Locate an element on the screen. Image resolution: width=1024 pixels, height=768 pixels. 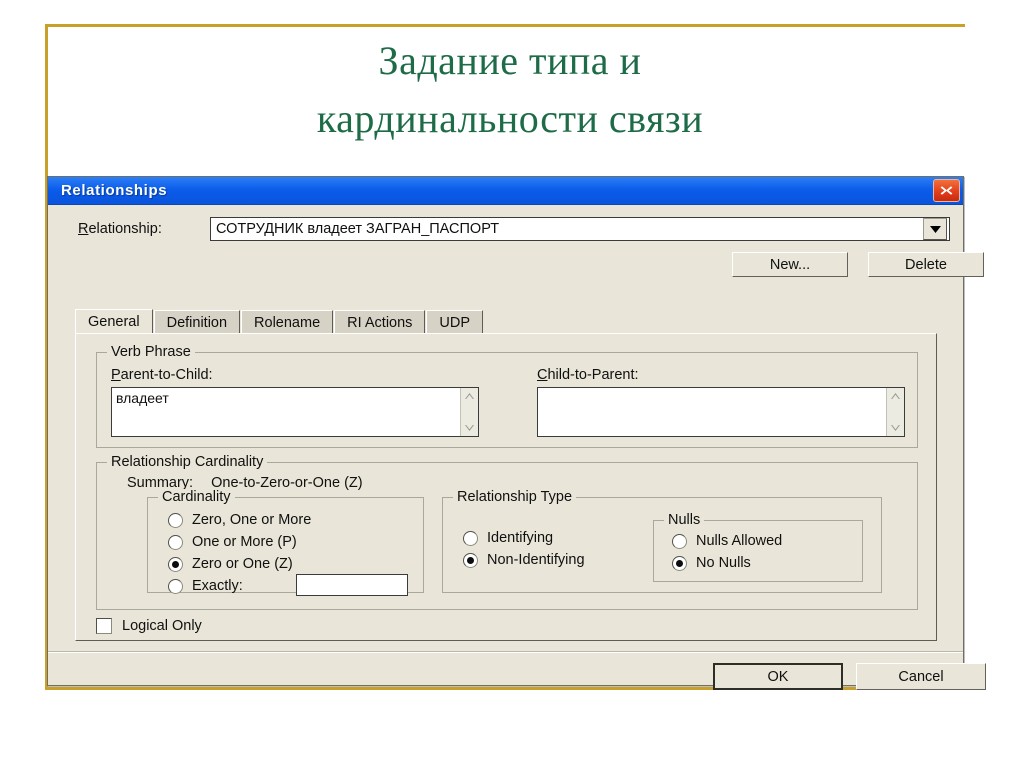
radio-one-or-more: One or More (P) is located at coordinates (232, 542).